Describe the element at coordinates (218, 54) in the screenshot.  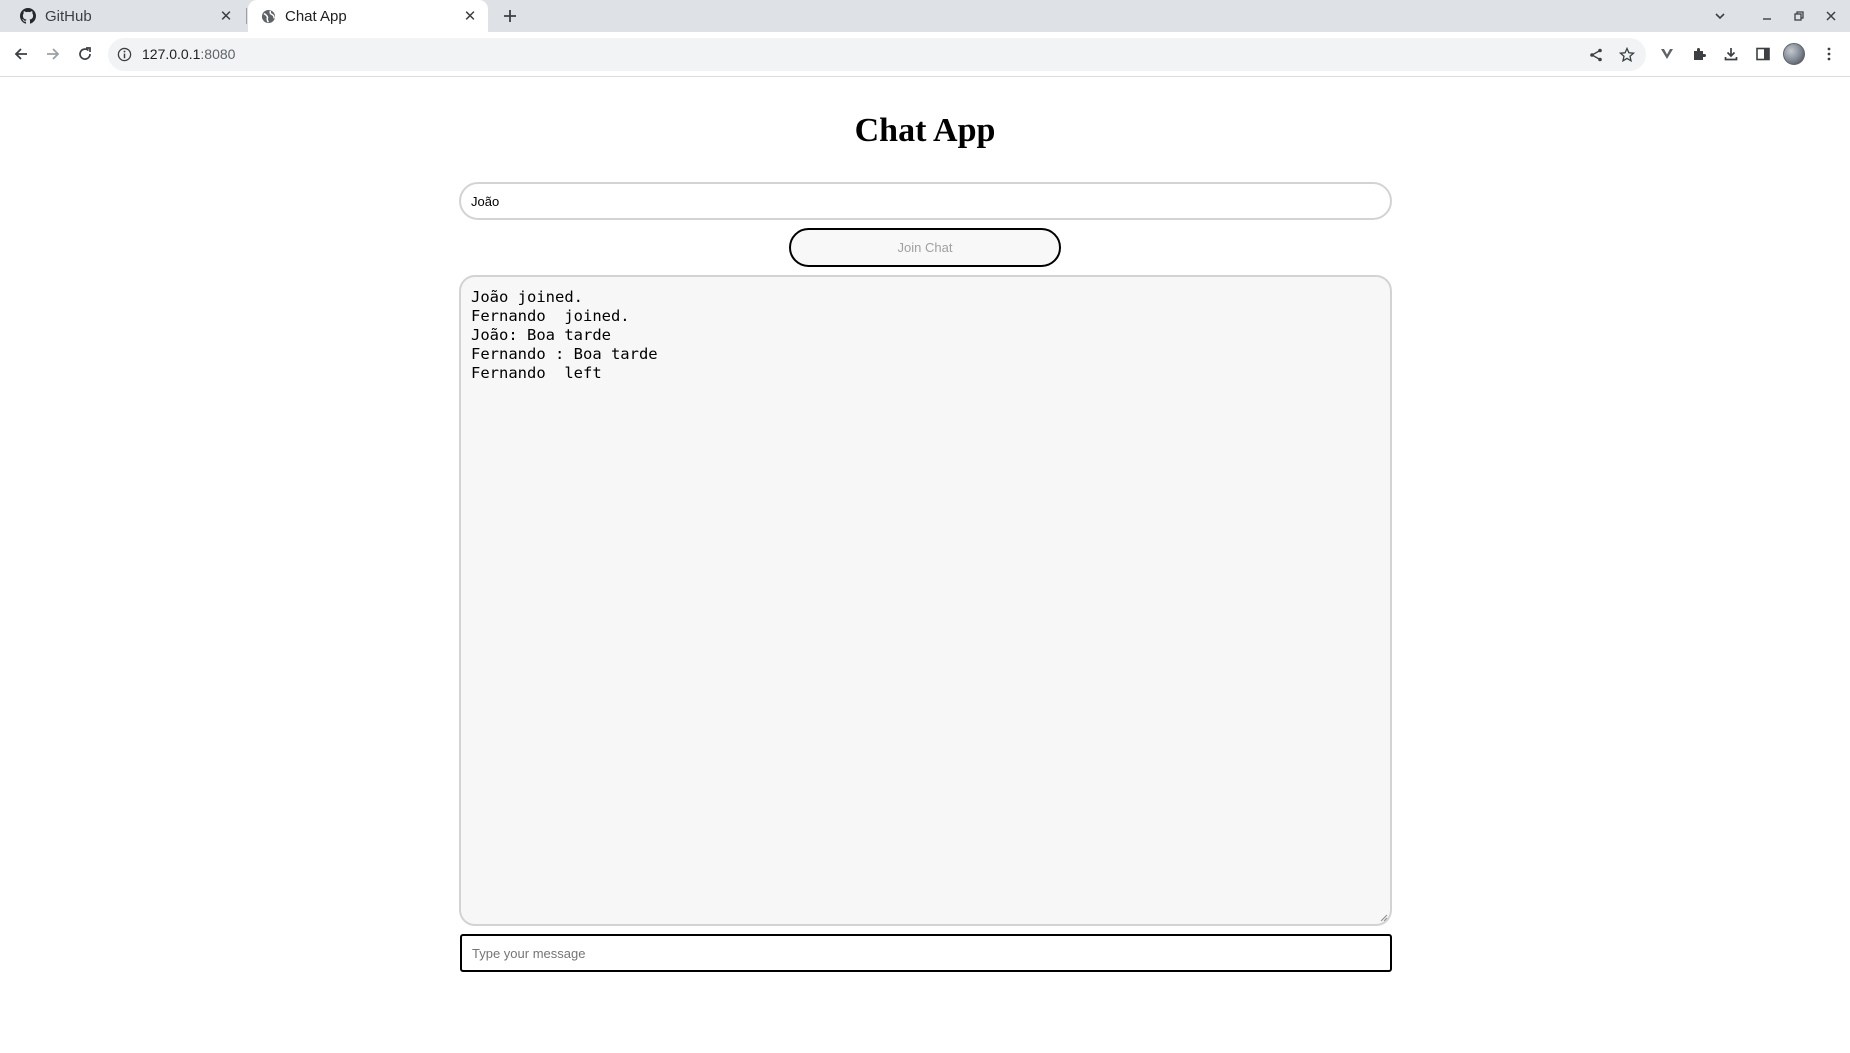
I see `url-port: :8080` at that location.